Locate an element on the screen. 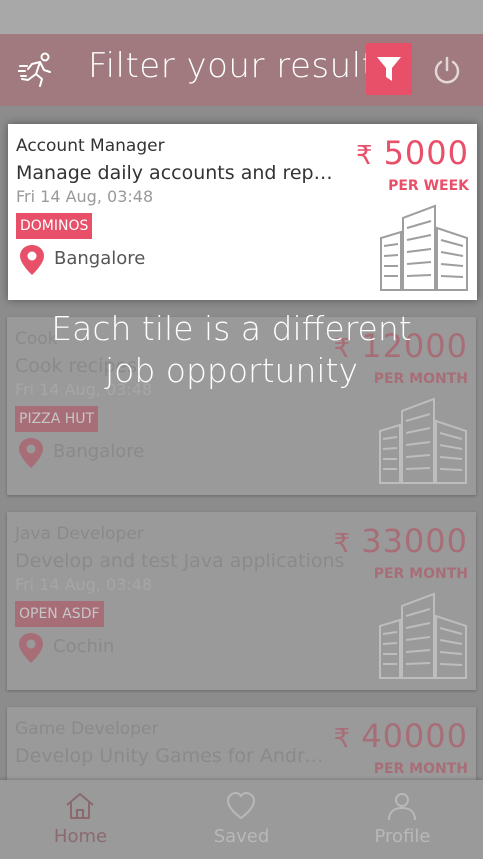 The height and width of the screenshot is (859, 483). nav-home-label: Home is located at coordinates (80, 836).